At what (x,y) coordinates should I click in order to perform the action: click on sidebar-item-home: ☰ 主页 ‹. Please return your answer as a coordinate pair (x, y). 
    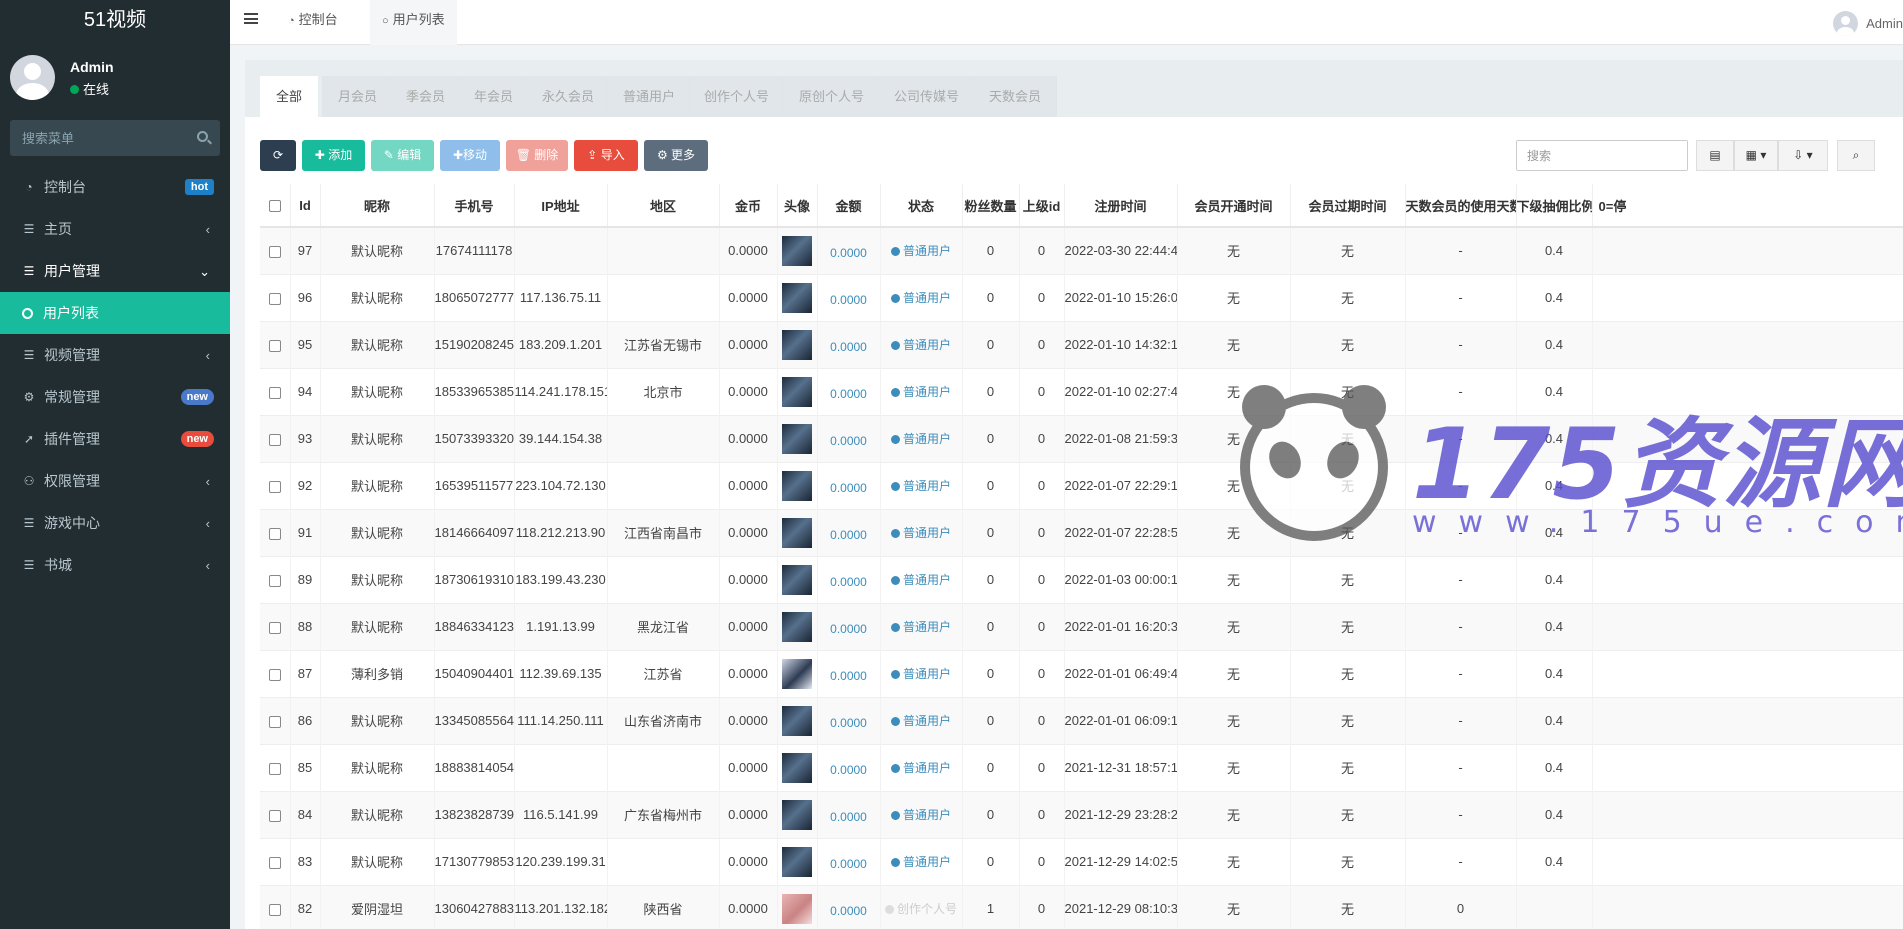
    Looking at the image, I should click on (115, 229).